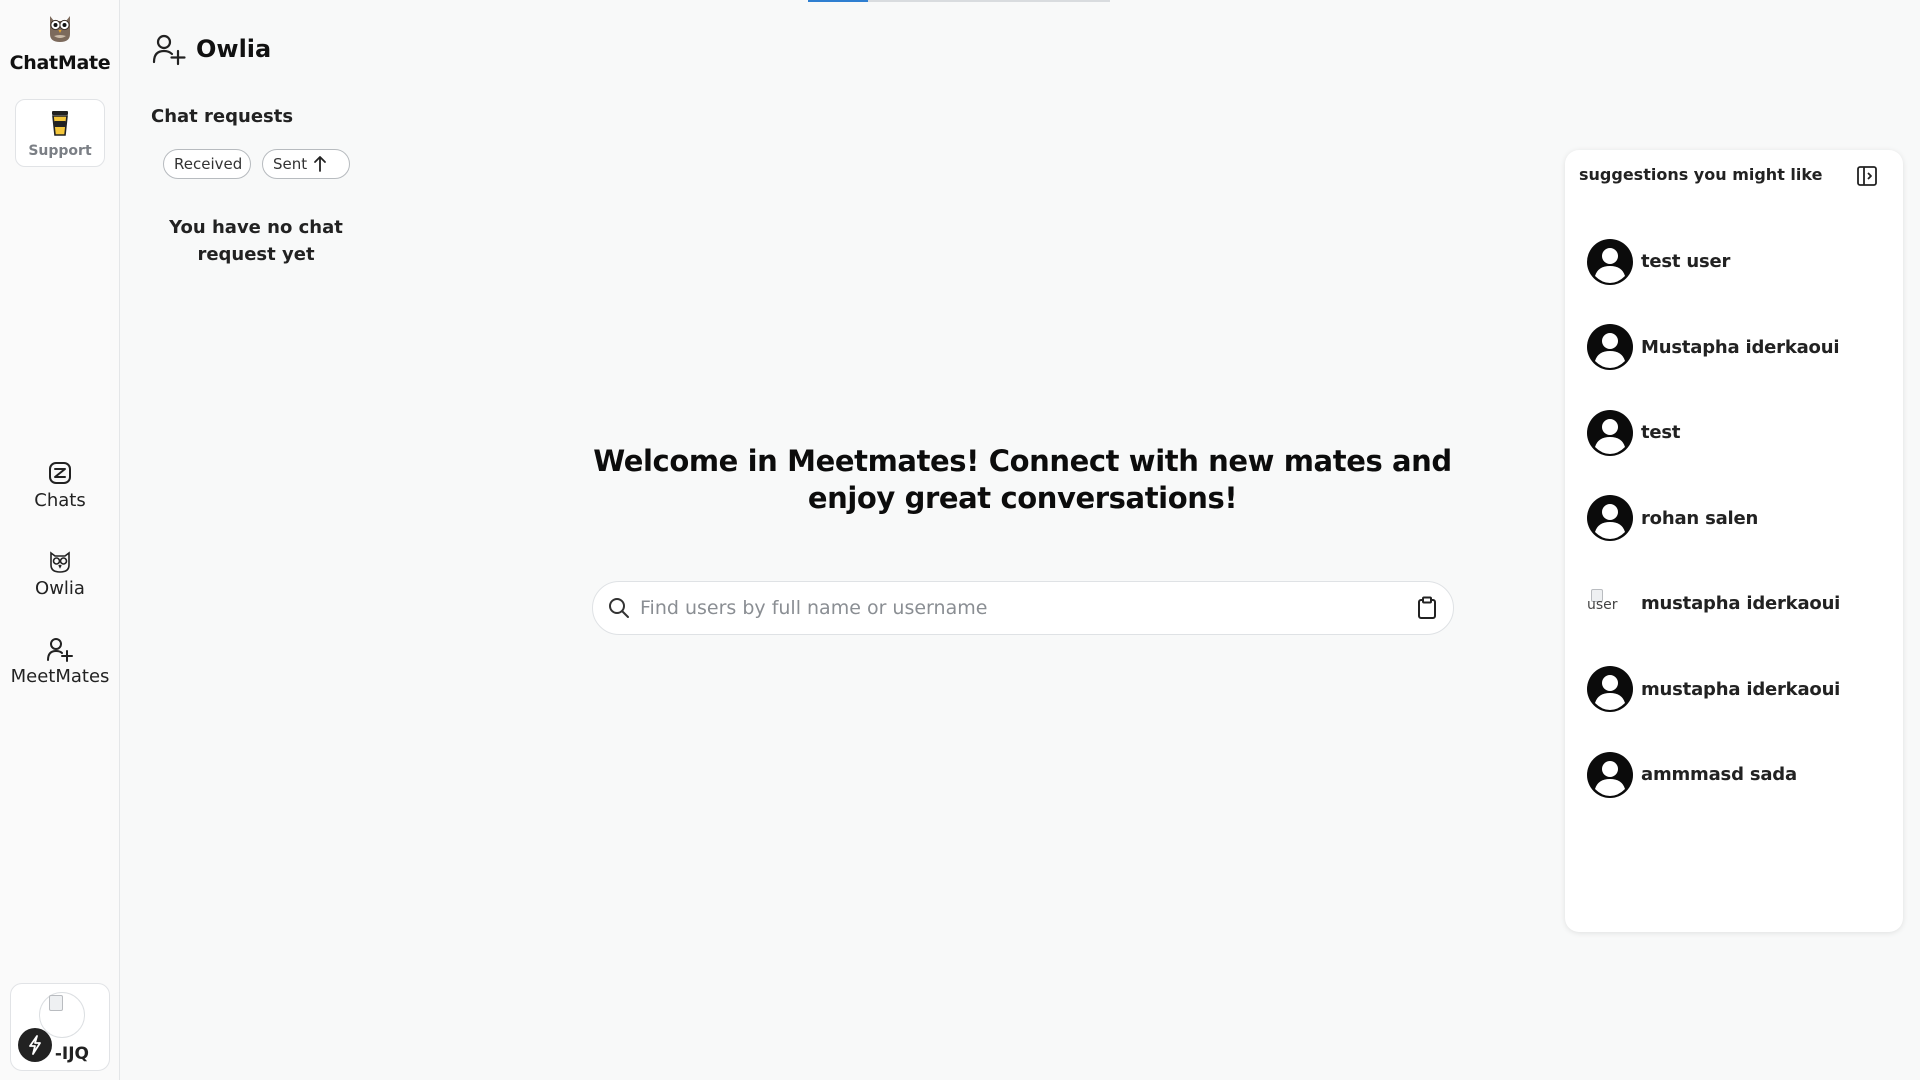 This screenshot has height=1080, width=1920. What do you see at coordinates (1028, 608) in the screenshot?
I see `search-input` at bounding box center [1028, 608].